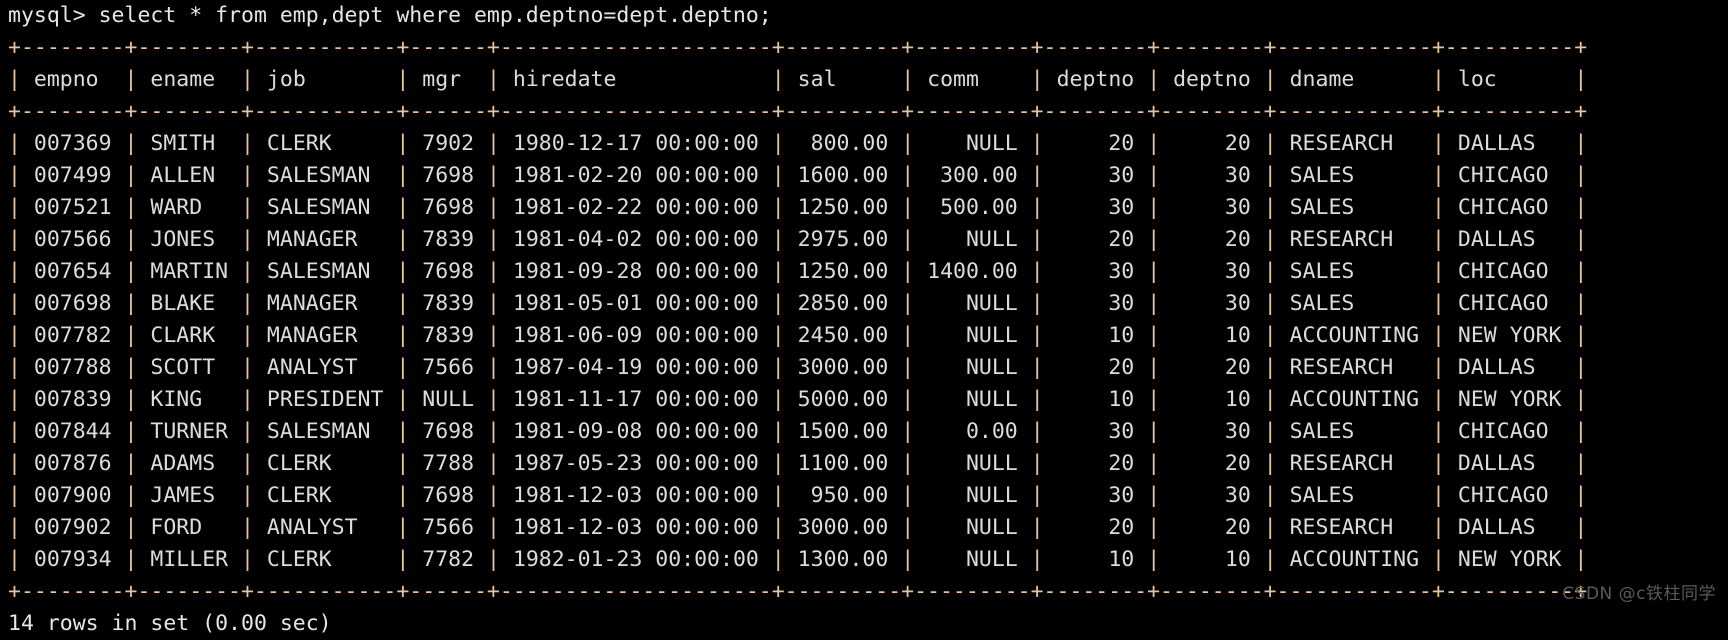  Describe the element at coordinates (189, 559) in the screenshot. I see `table-cell: MILLER` at that location.